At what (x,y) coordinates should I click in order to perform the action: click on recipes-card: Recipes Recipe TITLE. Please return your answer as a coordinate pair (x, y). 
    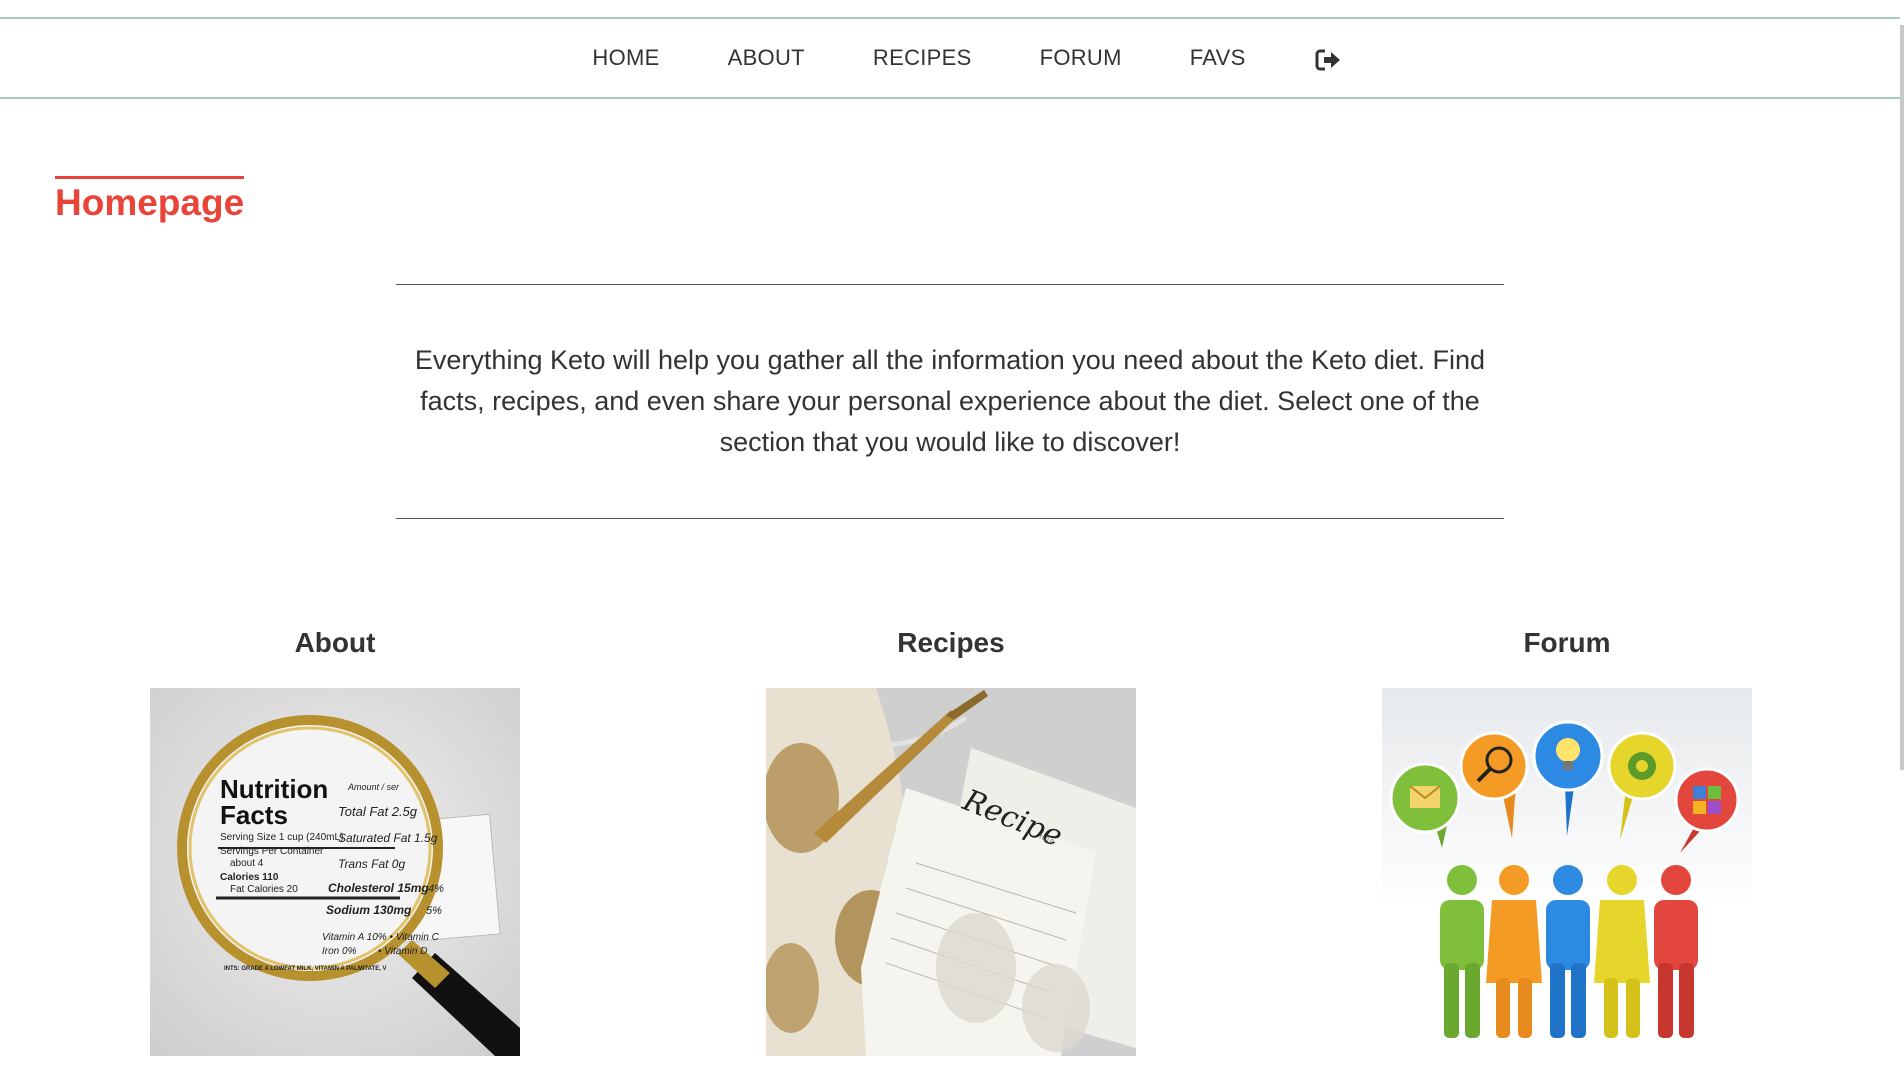
    Looking at the image, I should click on (951, 841).